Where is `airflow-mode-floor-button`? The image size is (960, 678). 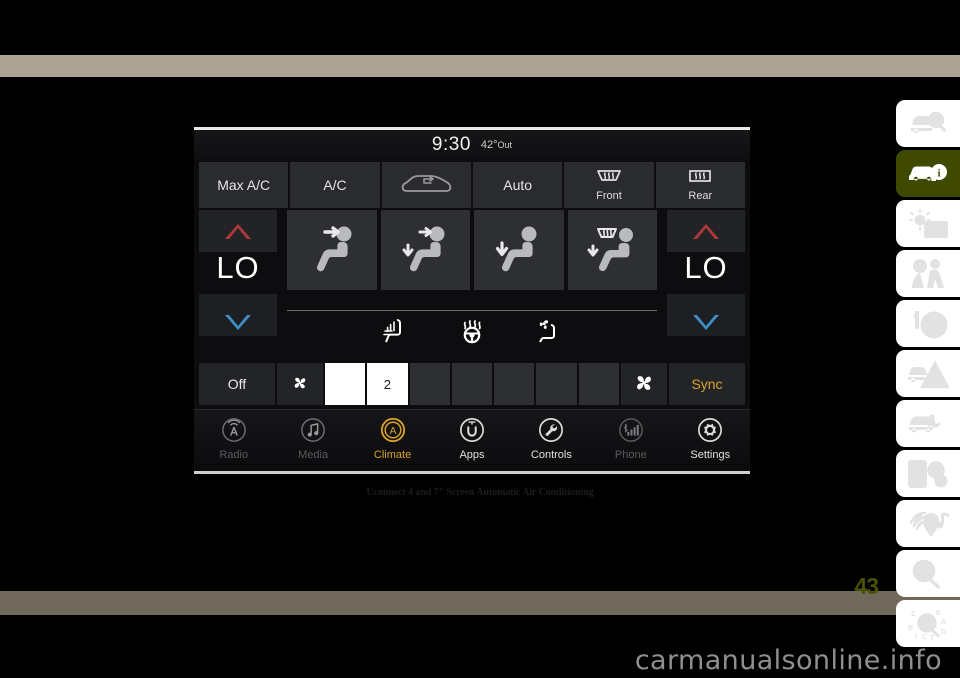 airflow-mode-floor-button is located at coordinates (519, 250).